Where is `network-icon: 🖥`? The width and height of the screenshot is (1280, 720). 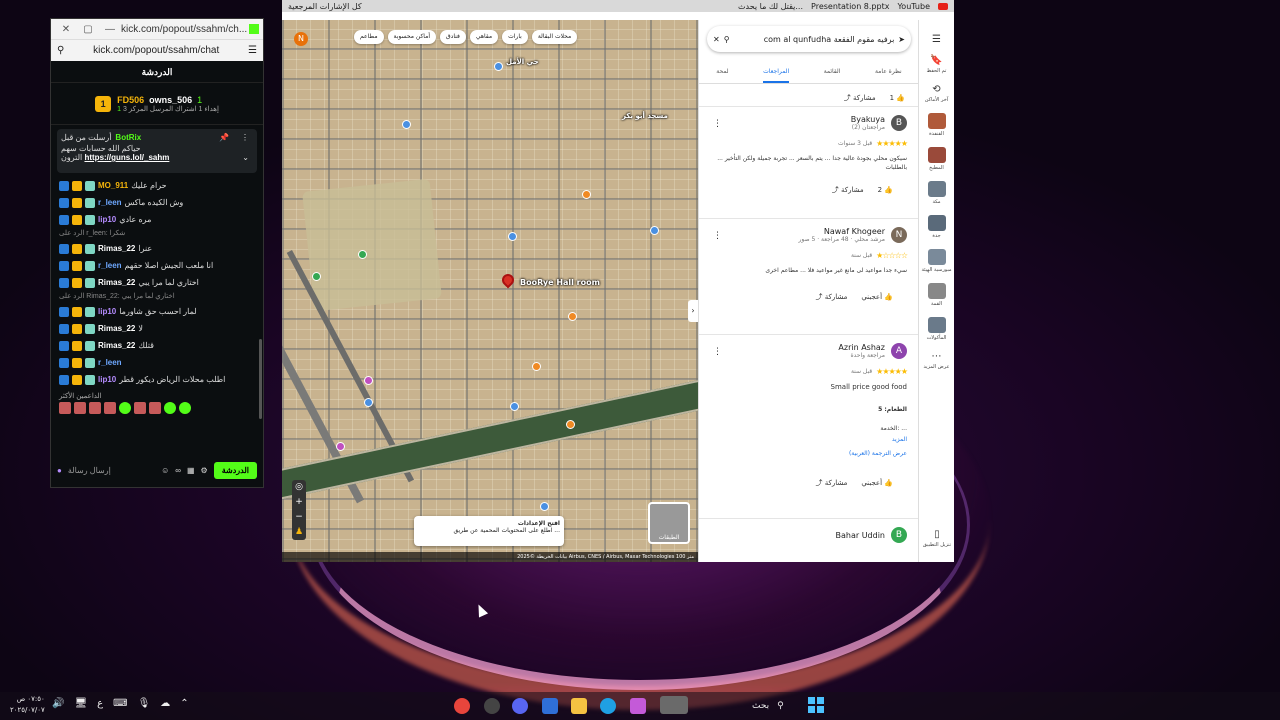 network-icon: 🖥 is located at coordinates (80, 703).